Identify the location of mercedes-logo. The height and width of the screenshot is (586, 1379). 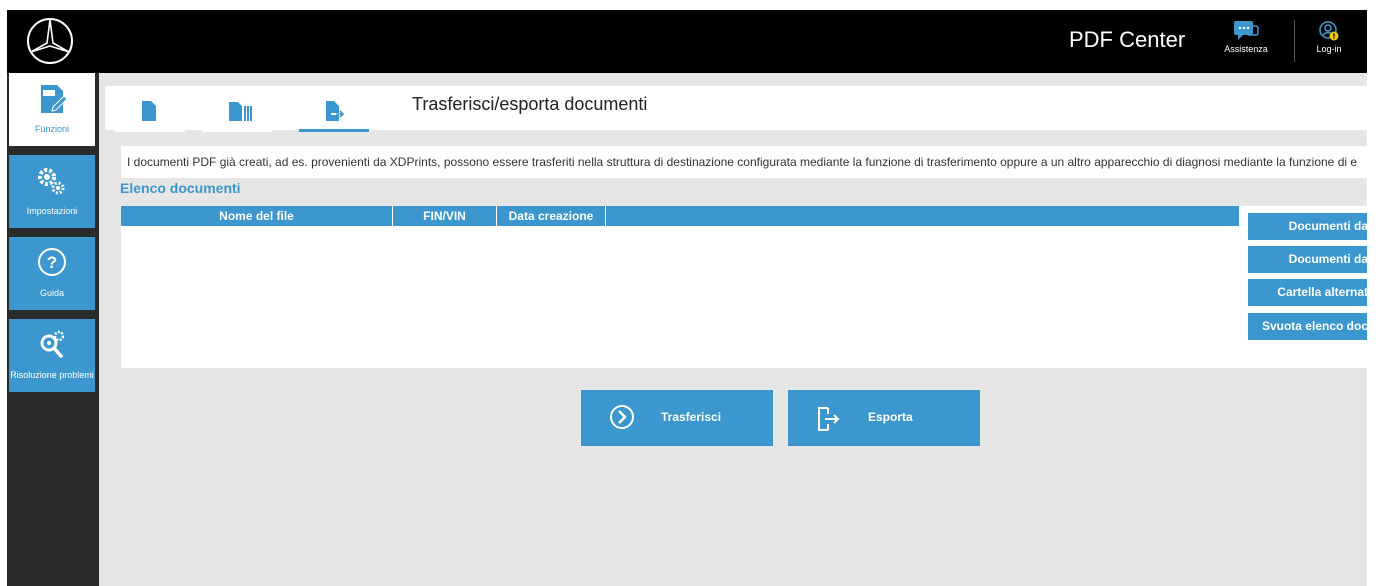
(50, 41).